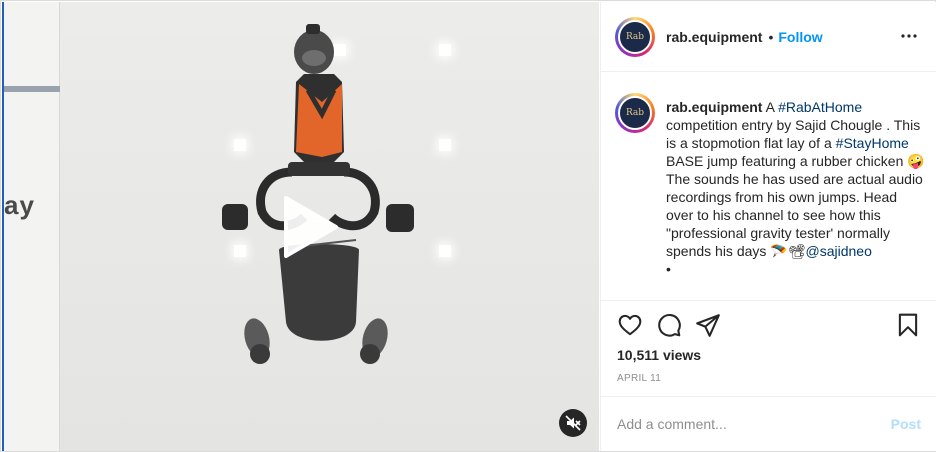 This screenshot has height=452, width=936. I want to click on view-count: 10,511 views, so click(659, 355).